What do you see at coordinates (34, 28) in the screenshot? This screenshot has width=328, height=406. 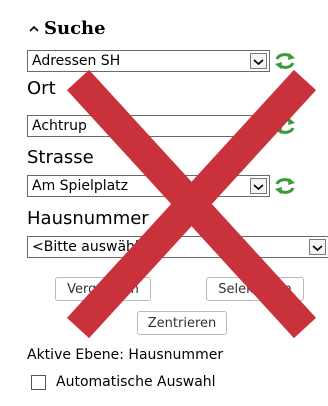 I see `chevron-up-icon` at bounding box center [34, 28].